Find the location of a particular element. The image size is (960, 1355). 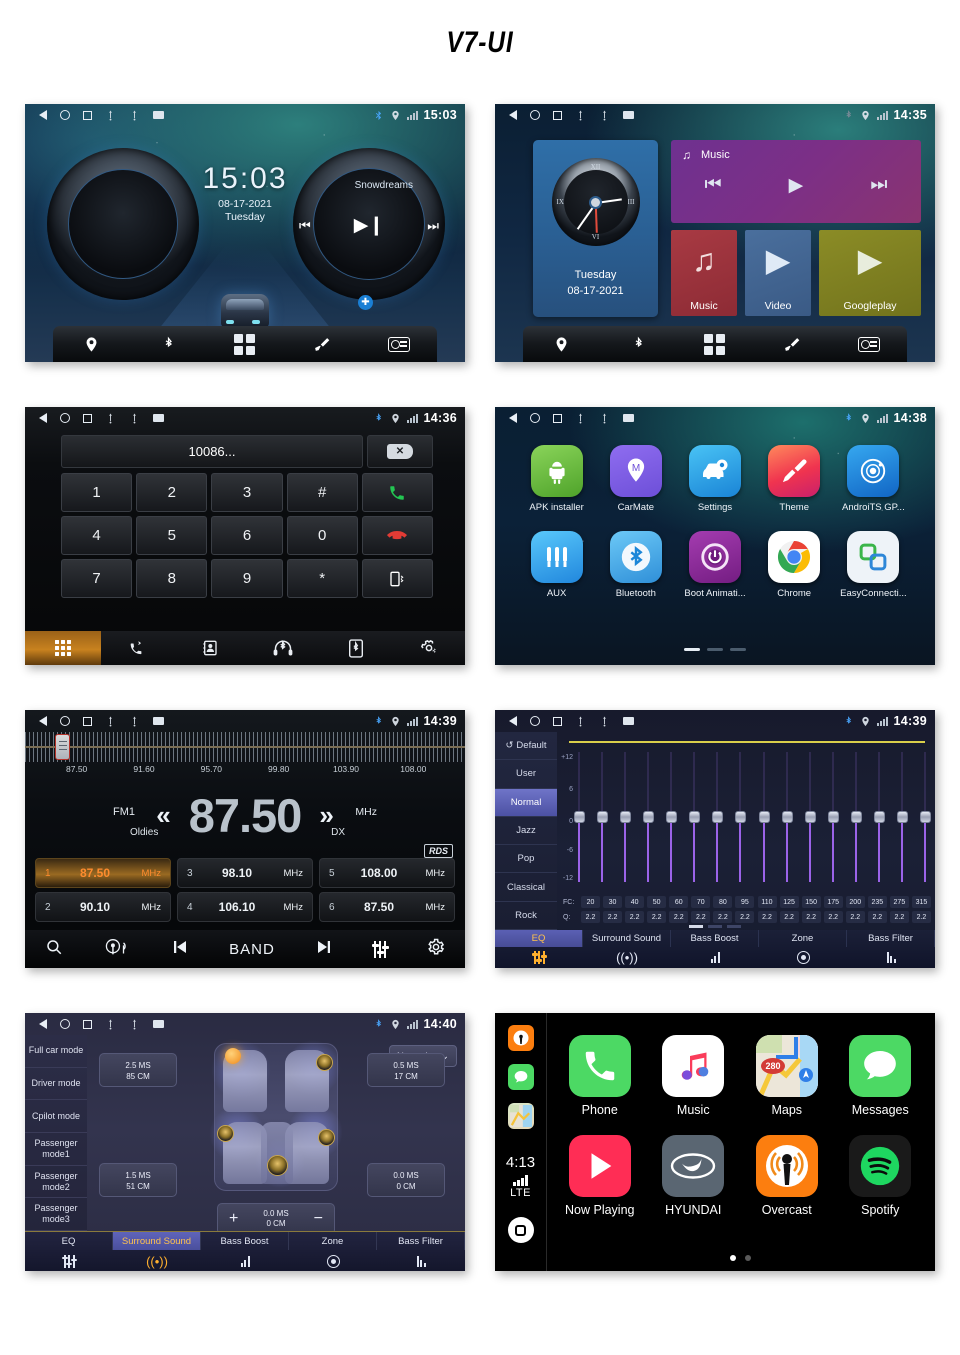

fc-value: 20 is located at coordinates (590, 902).